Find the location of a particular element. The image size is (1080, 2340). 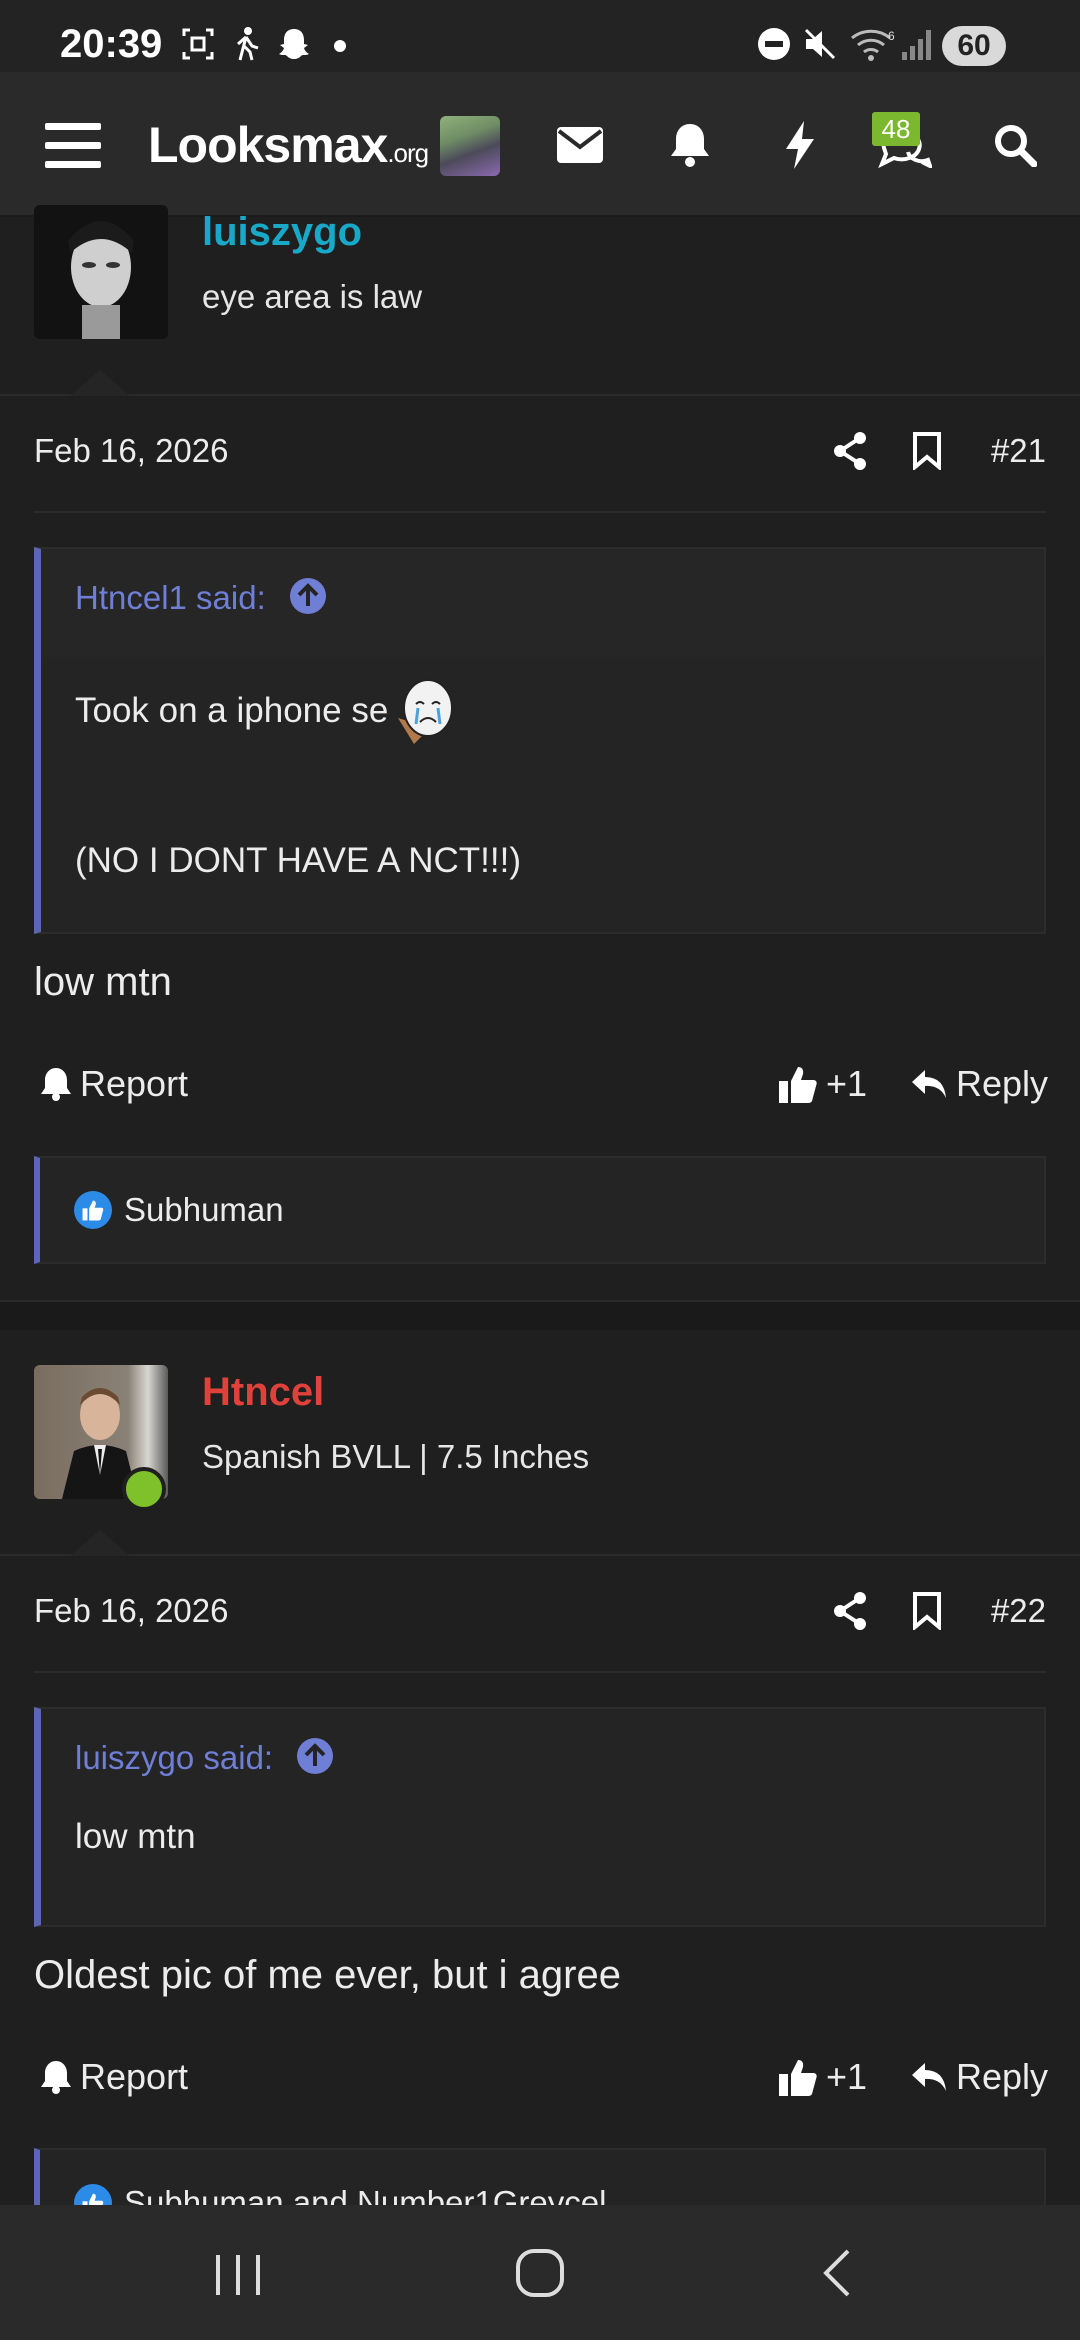

post-number: #21 is located at coordinates (1018, 451).